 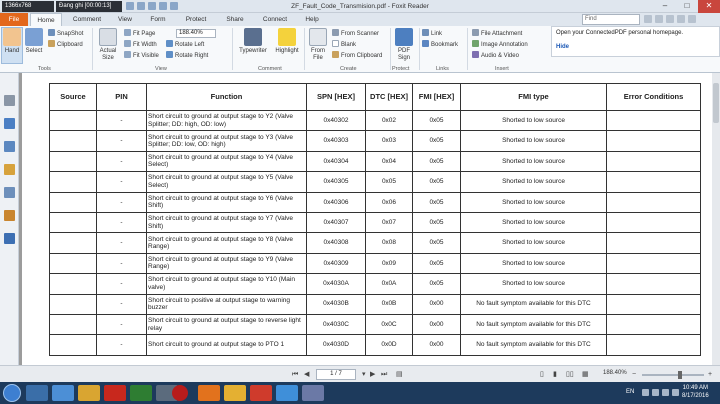 I want to click on page-thumbnails-icon, so click(x=9, y=100).